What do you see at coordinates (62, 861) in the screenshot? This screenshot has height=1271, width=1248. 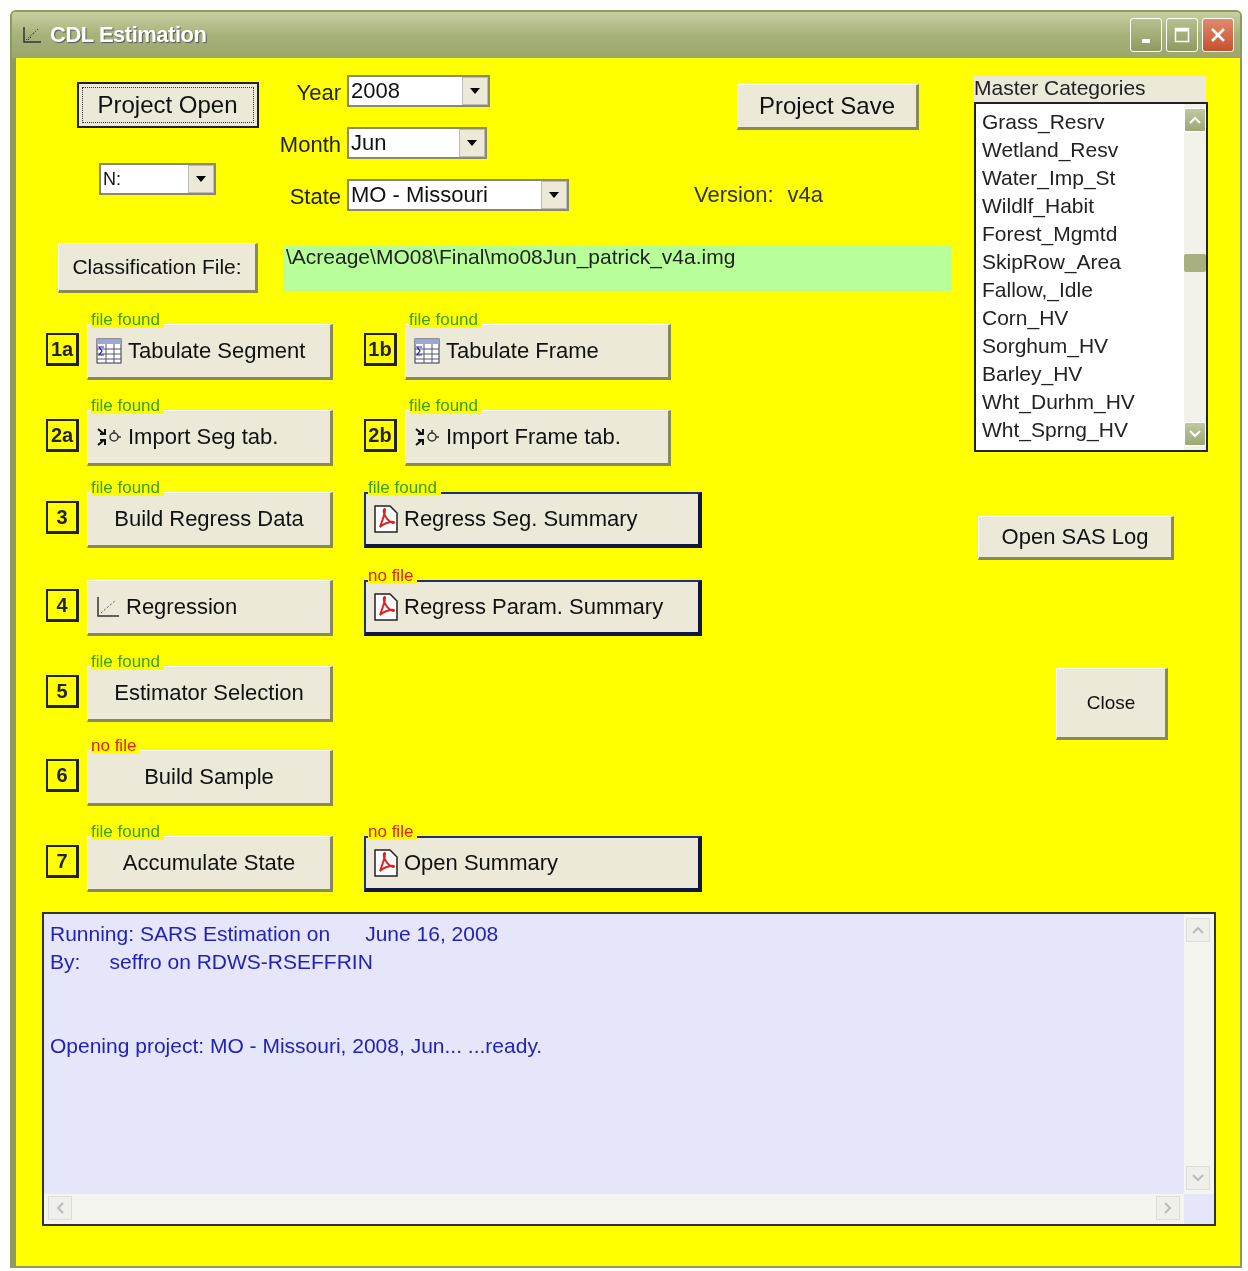 I see `step-number: 7` at bounding box center [62, 861].